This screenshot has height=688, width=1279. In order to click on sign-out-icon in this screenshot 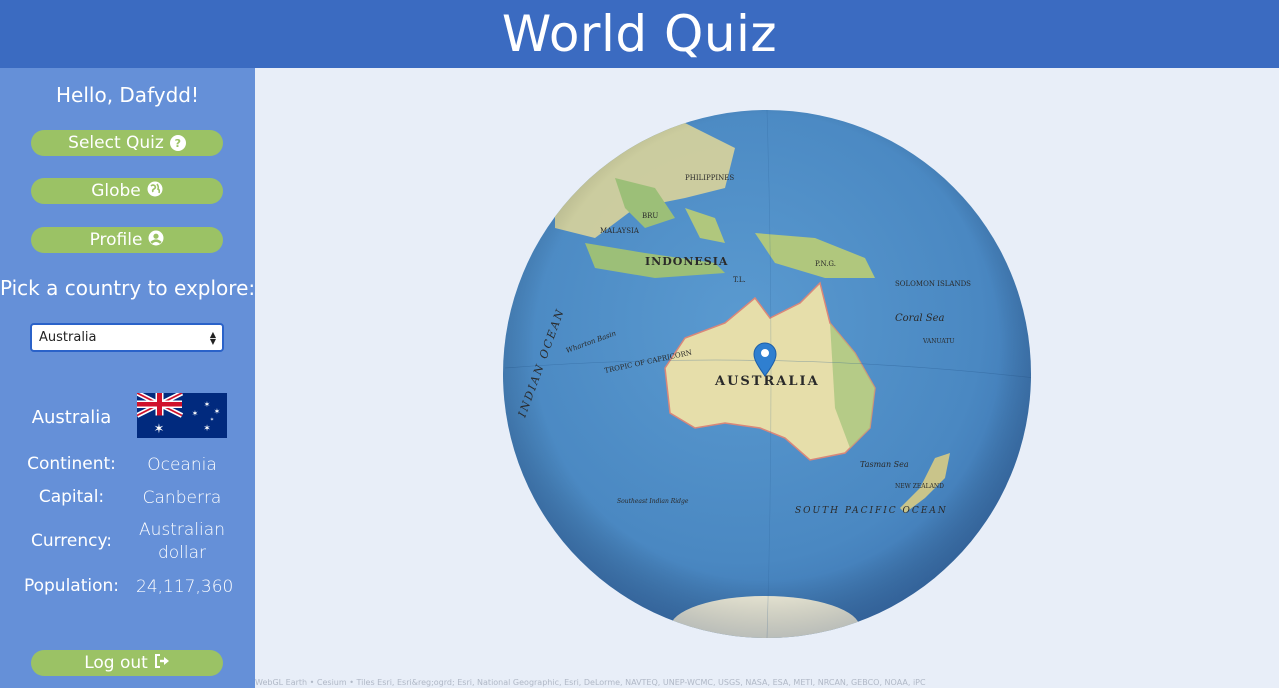, I will do `click(162, 663)`.